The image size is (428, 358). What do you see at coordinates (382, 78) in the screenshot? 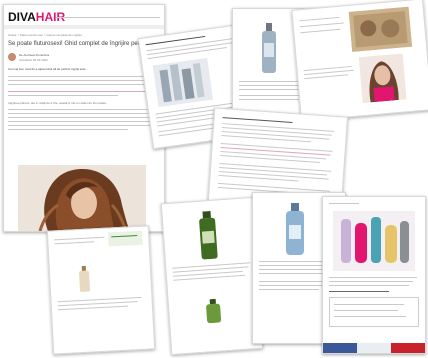
I see `woman-portrait` at bounding box center [382, 78].